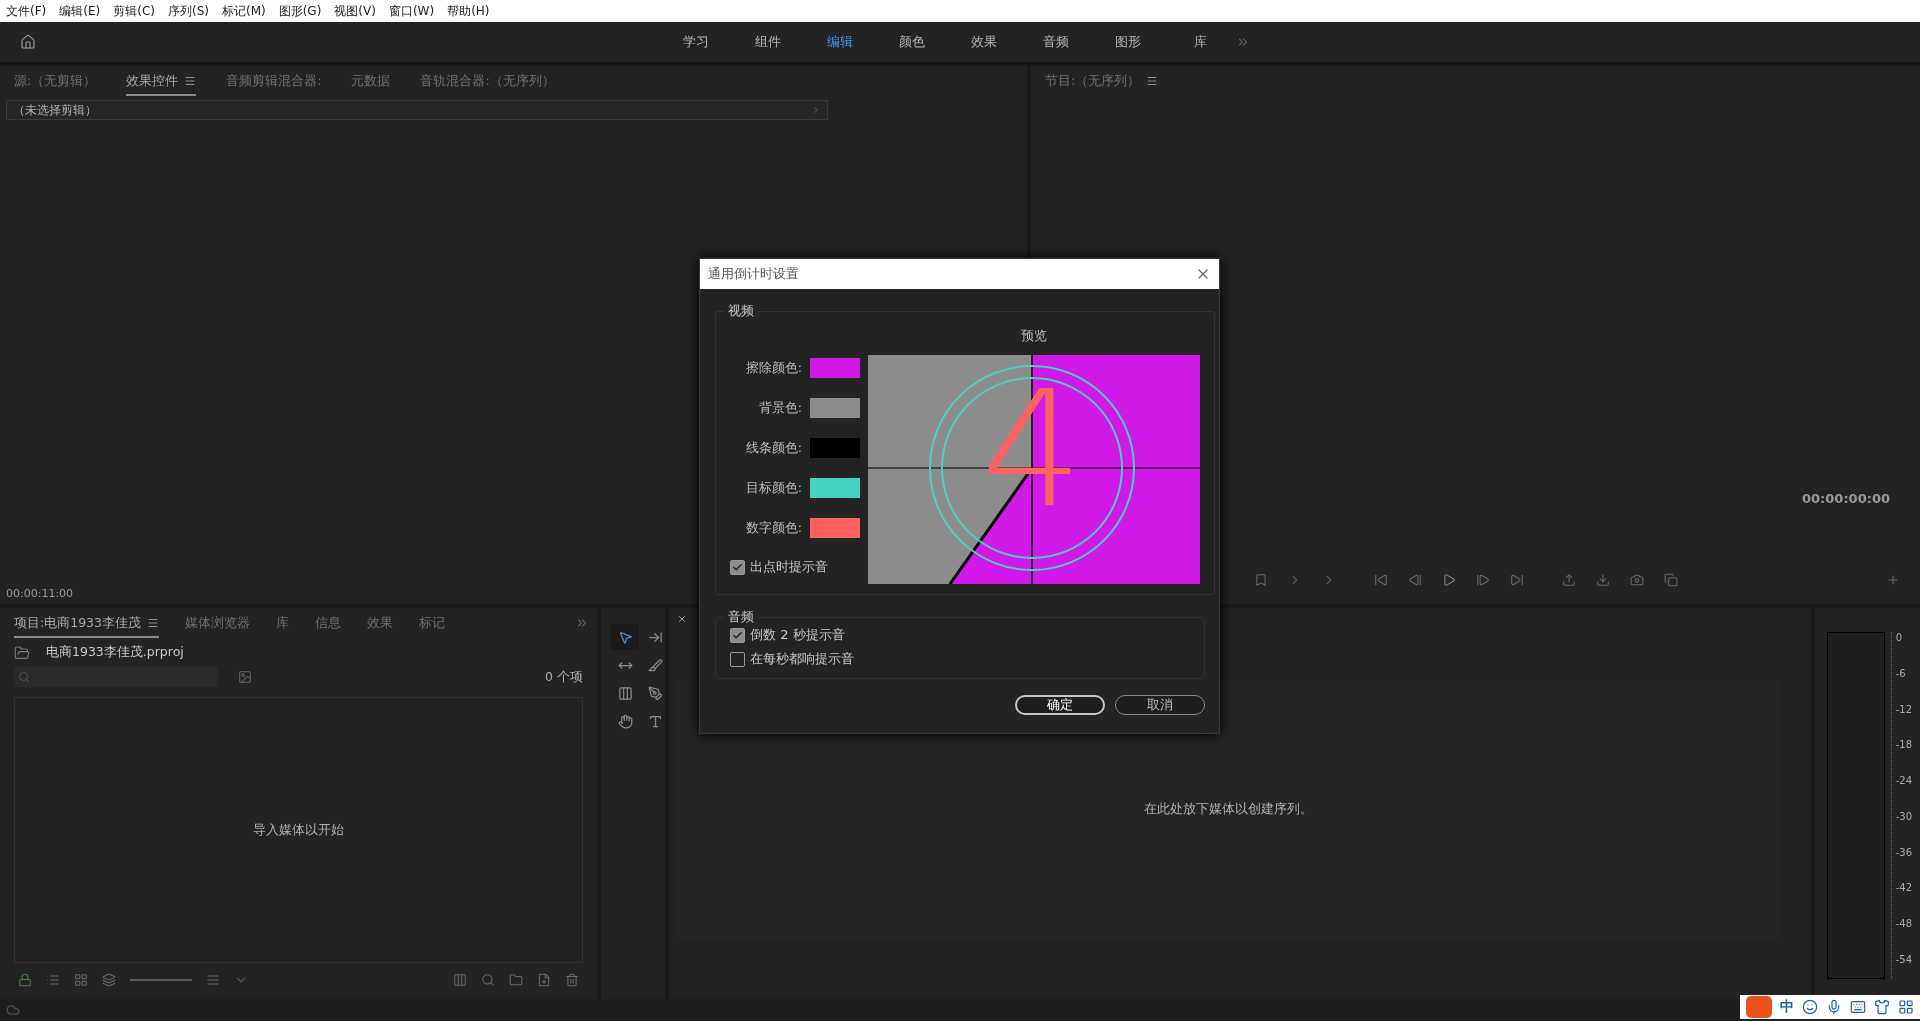 The width and height of the screenshot is (1920, 1021). What do you see at coordinates (1034, 336) in the screenshot?
I see `preview-label: 预览` at bounding box center [1034, 336].